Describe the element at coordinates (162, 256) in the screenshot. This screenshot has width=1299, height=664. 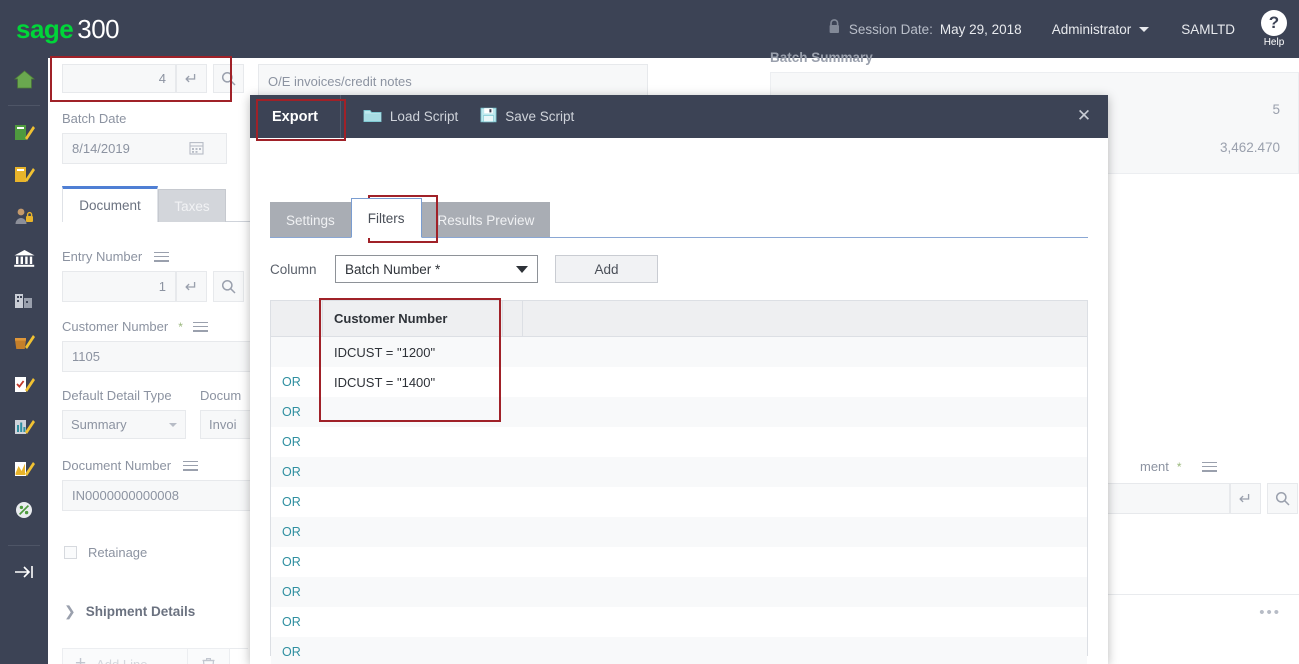
I see `entry-number-menu-icon` at that location.